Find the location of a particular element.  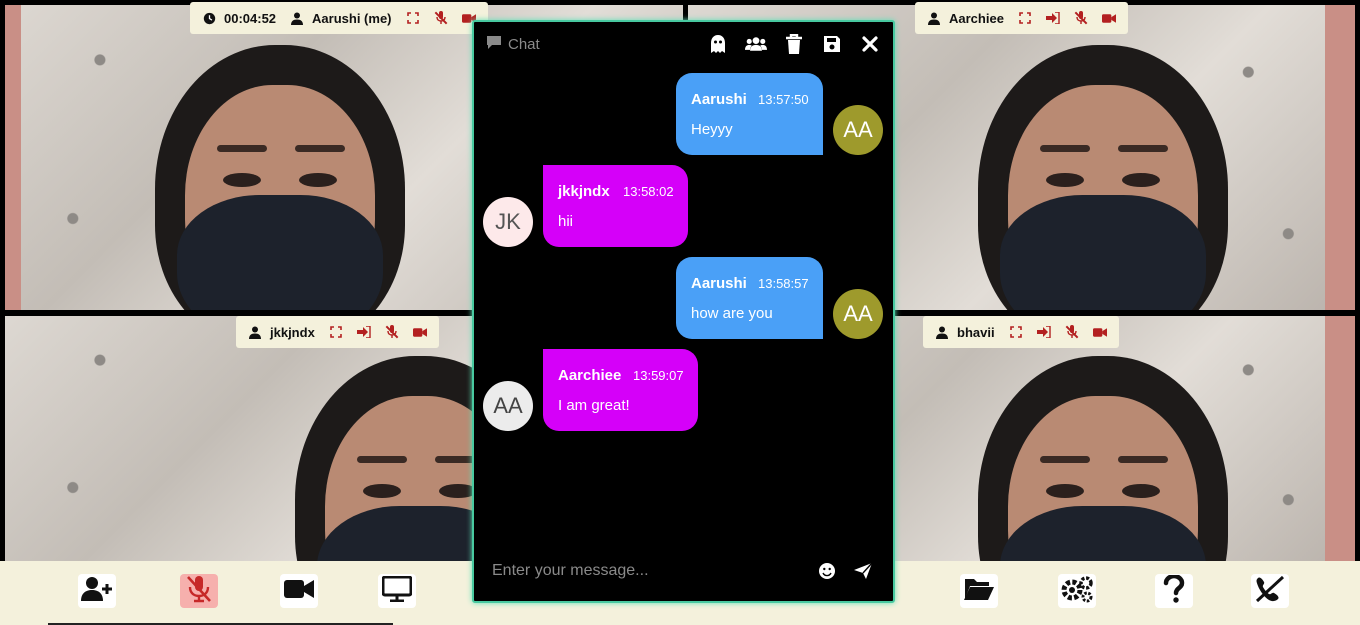

message-text: I am great! is located at coordinates (594, 405).